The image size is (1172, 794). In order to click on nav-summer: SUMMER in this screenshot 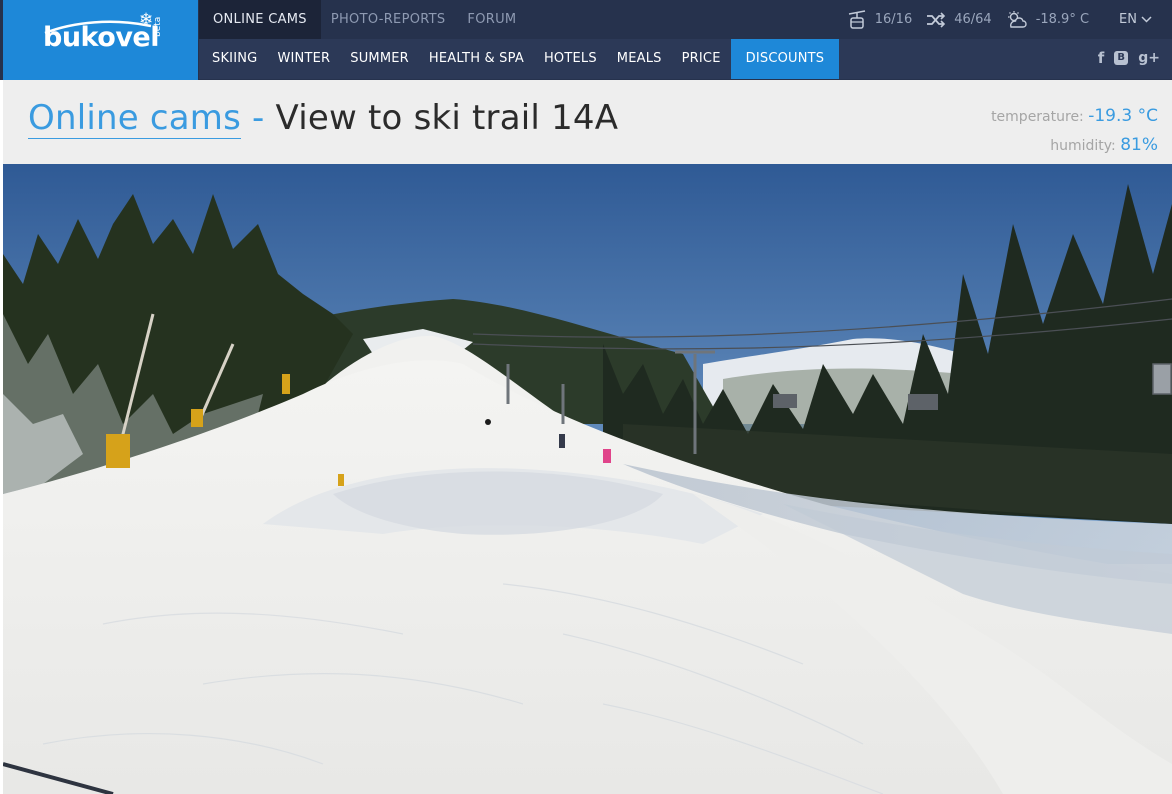, I will do `click(379, 59)`.